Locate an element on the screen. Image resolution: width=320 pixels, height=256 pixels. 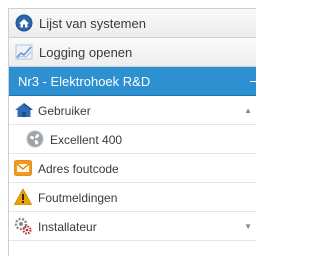
system-list-button: Lijst van systemen is located at coordinates (132, 23).